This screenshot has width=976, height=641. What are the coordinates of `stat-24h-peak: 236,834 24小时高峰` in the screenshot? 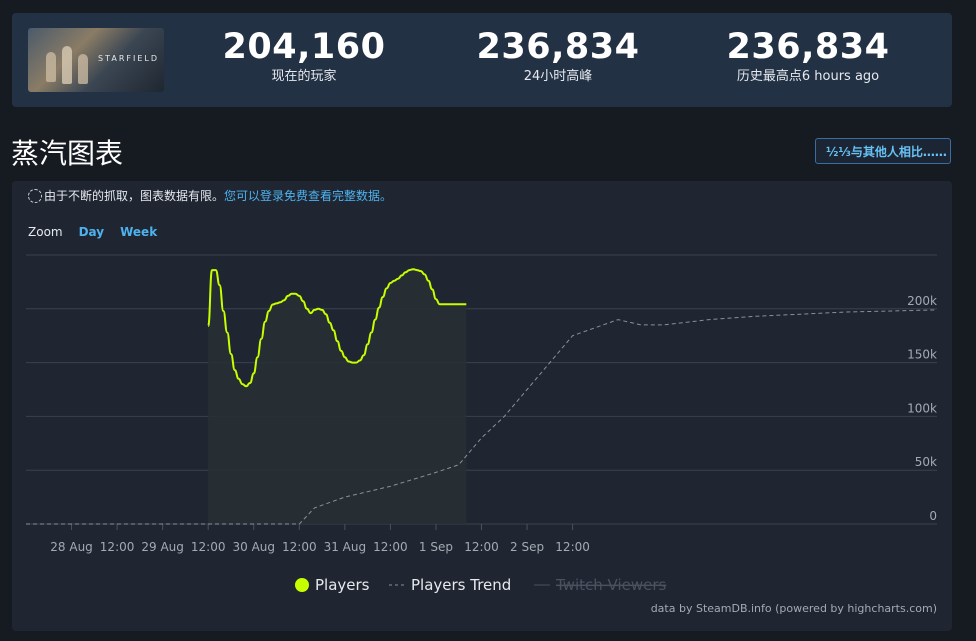 It's located at (558, 56).